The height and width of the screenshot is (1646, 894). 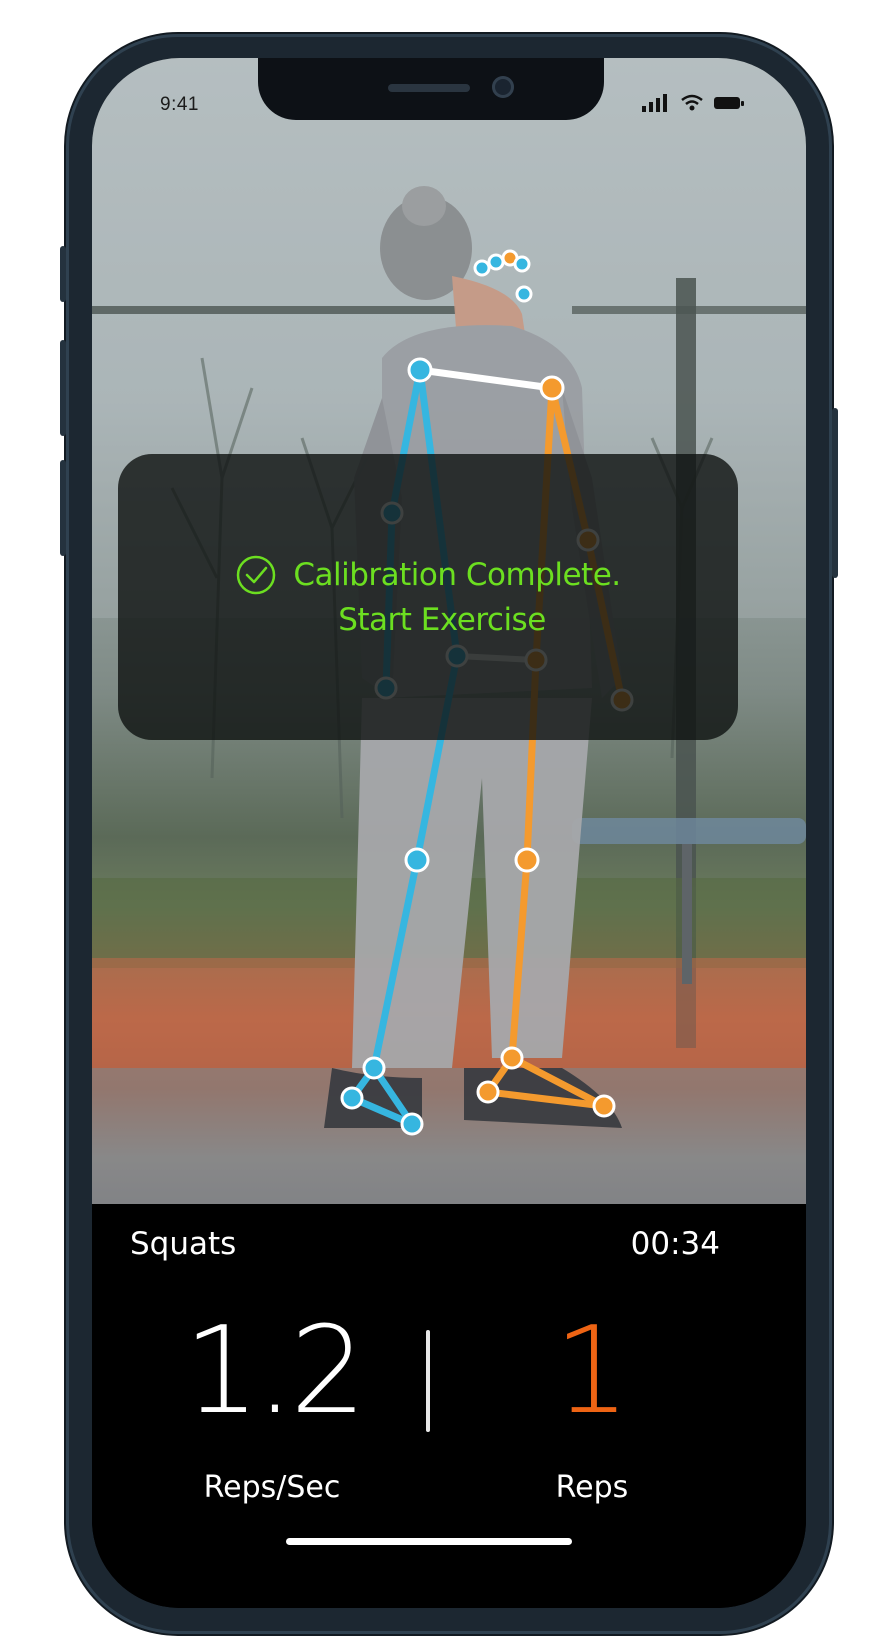 What do you see at coordinates (179, 104) in the screenshot?
I see `status-time: 9:41` at bounding box center [179, 104].